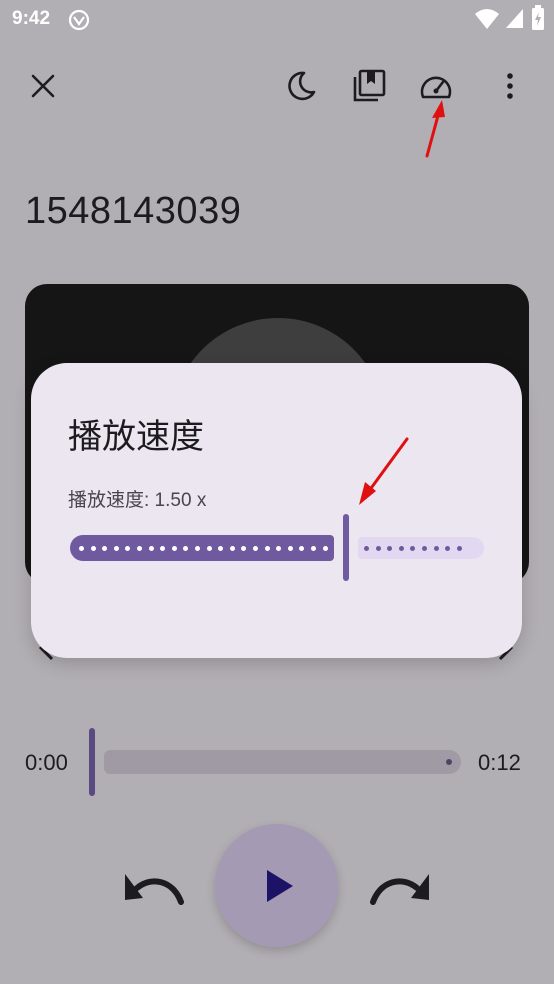 The width and height of the screenshot is (554, 984). I want to click on play-icon, so click(279, 885).